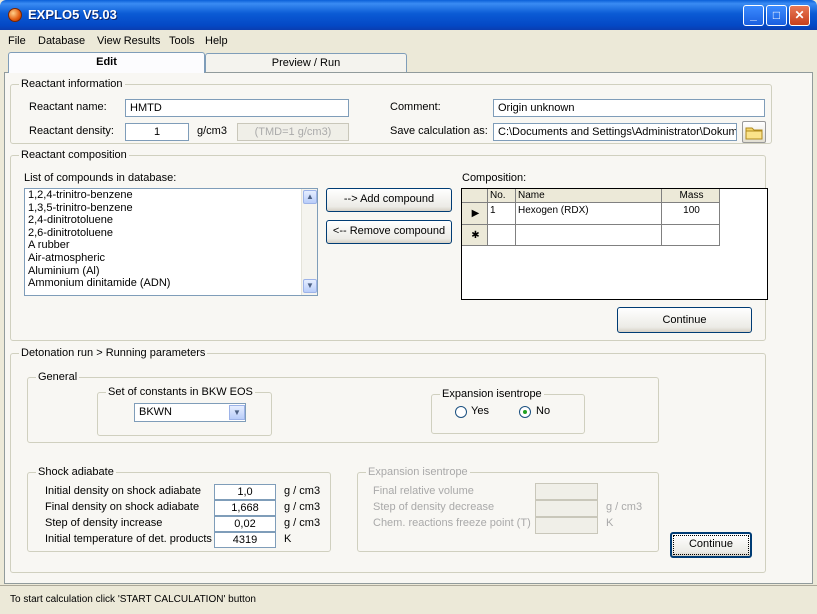 Image resolution: width=817 pixels, height=614 pixels. Describe the element at coordinates (439, 131) in the screenshot. I see `save-as-label: Save calculation as:` at that location.